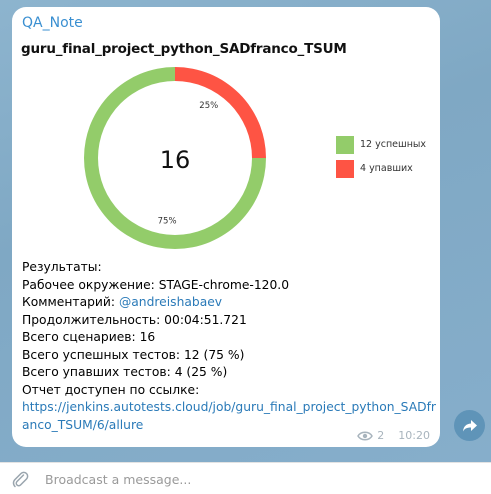 Image resolution: width=491 pixels, height=494 pixels. What do you see at coordinates (365, 435) in the screenshot?
I see `eye-icon` at bounding box center [365, 435].